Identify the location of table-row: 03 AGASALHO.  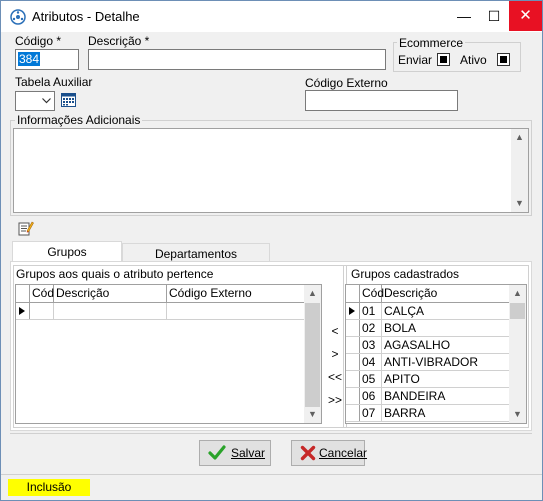
(428, 345).